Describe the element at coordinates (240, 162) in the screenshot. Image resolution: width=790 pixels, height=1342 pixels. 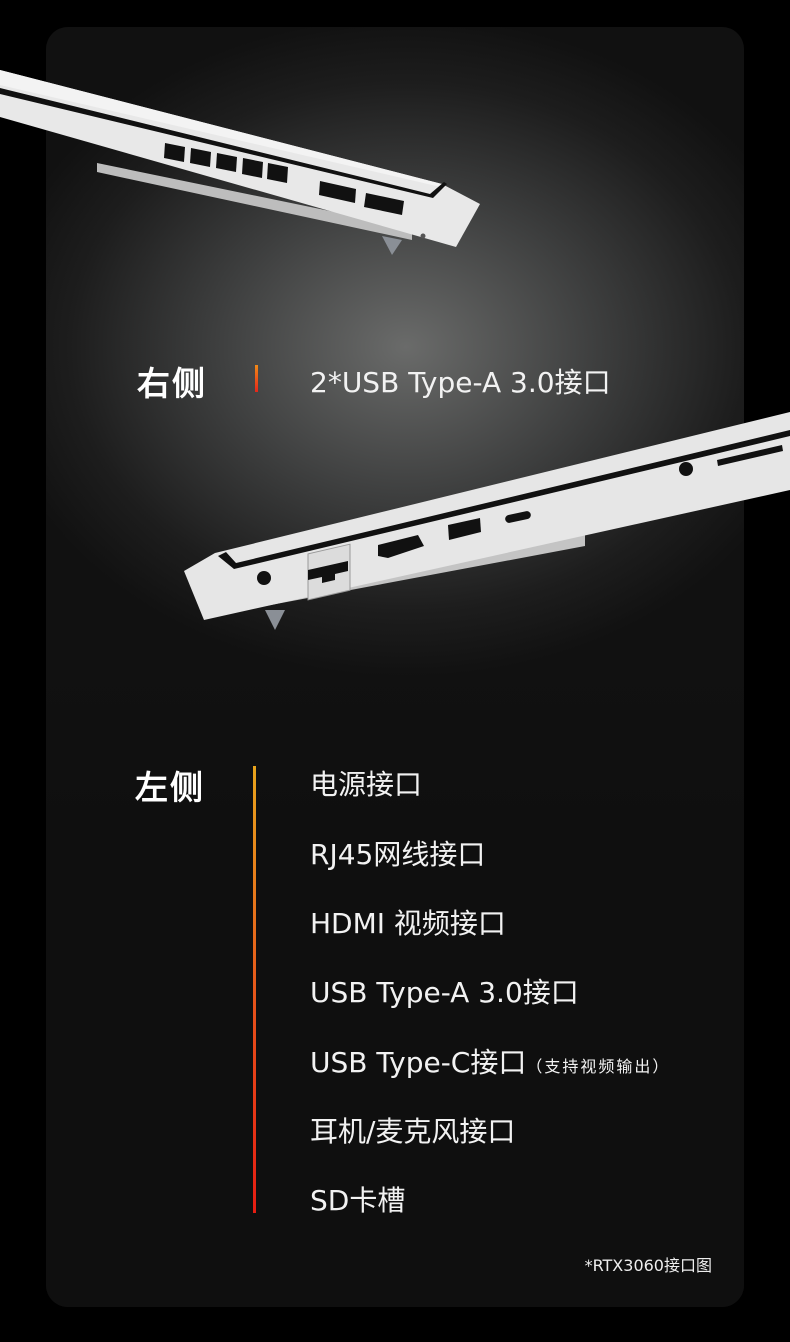
I see `laptop-right-side-image` at that location.